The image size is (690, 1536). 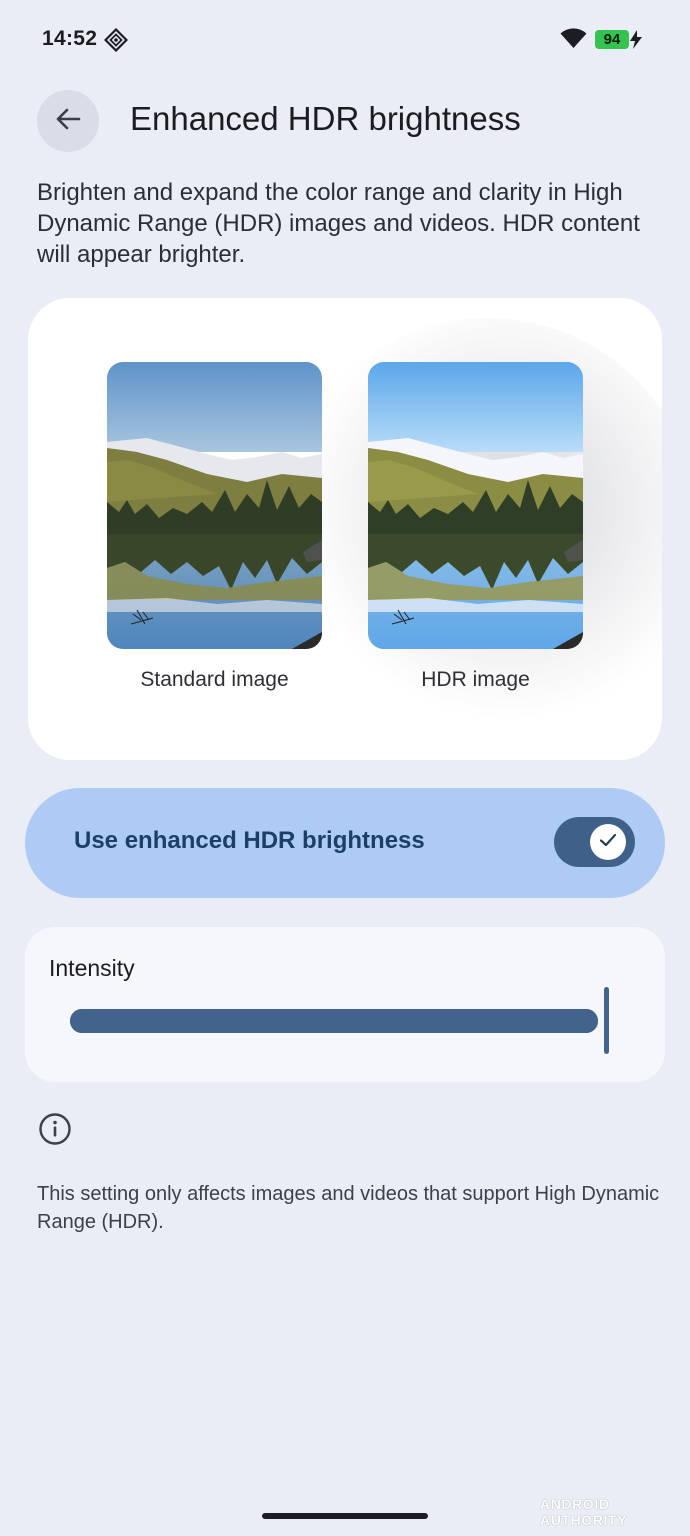 I want to click on home-indicator, so click(x=345, y=1516).